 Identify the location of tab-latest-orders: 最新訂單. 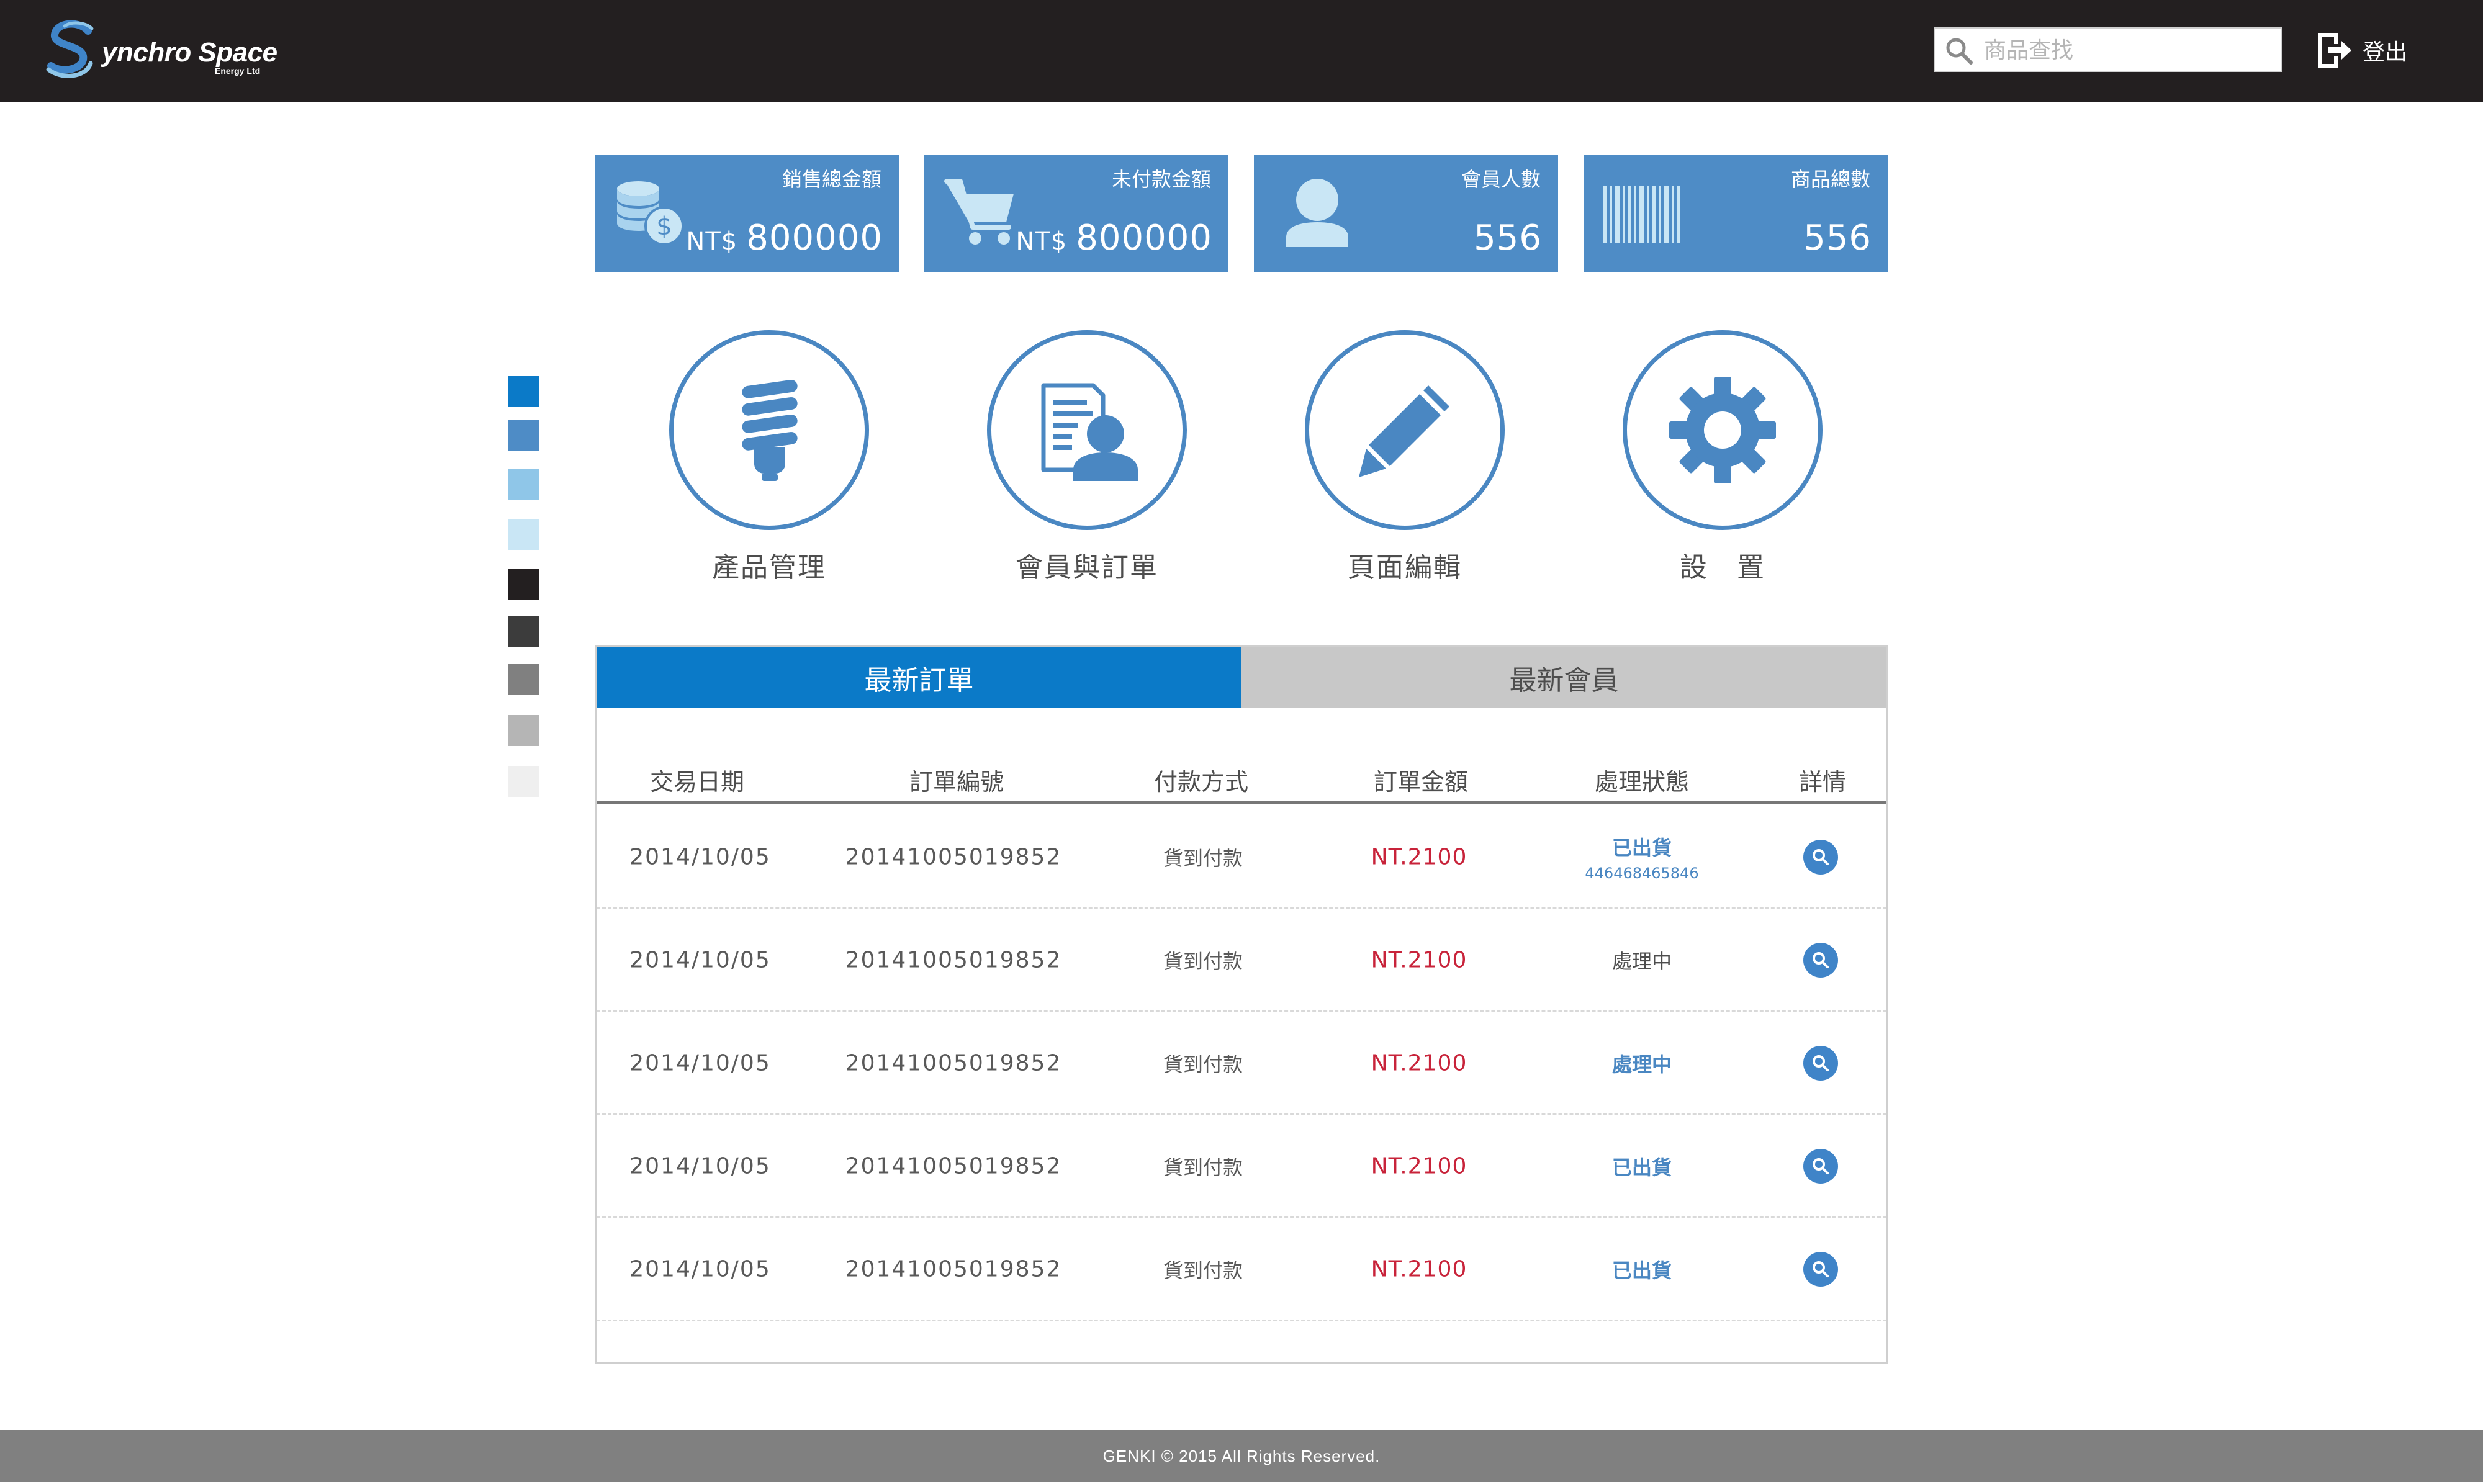
(919, 677).